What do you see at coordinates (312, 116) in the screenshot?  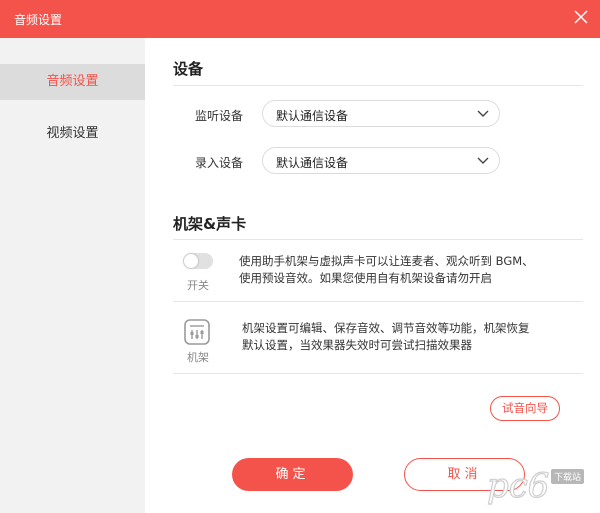 I see `monitor-device-value: 默认通信设备` at bounding box center [312, 116].